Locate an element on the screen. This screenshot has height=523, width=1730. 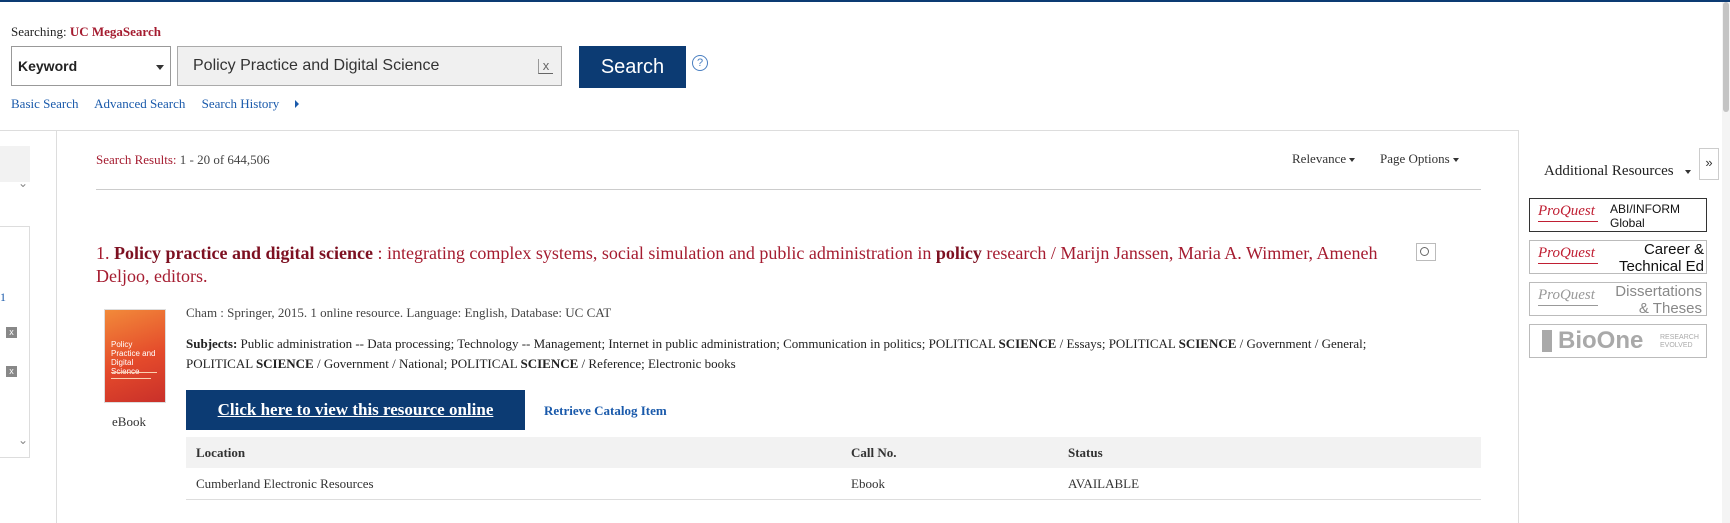
resource-career-technical: ProQuest Career & Technical Ed is located at coordinates (1618, 257).